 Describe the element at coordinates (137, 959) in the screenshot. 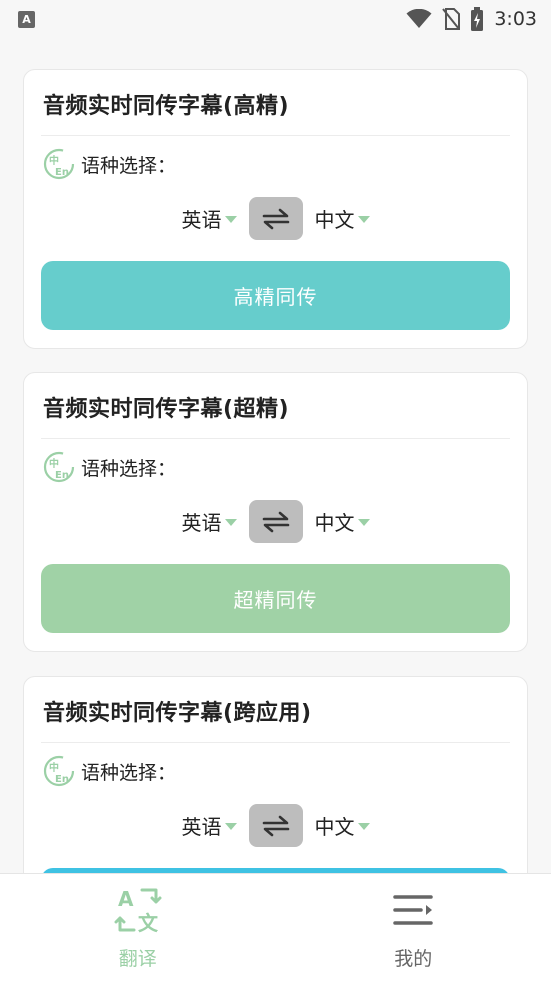

I see `nav-label-translate: 翻译` at that location.